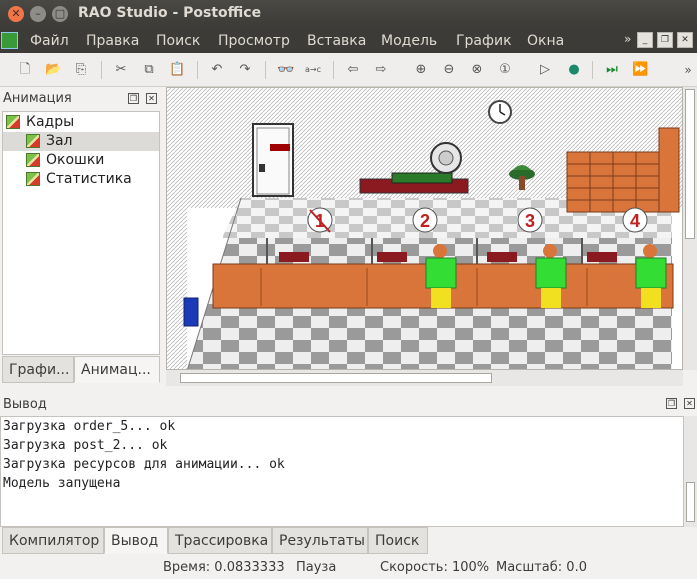 This screenshot has height=579, width=697. What do you see at coordinates (409, 41) in the screenshot?
I see `menu-model: Модель` at bounding box center [409, 41].